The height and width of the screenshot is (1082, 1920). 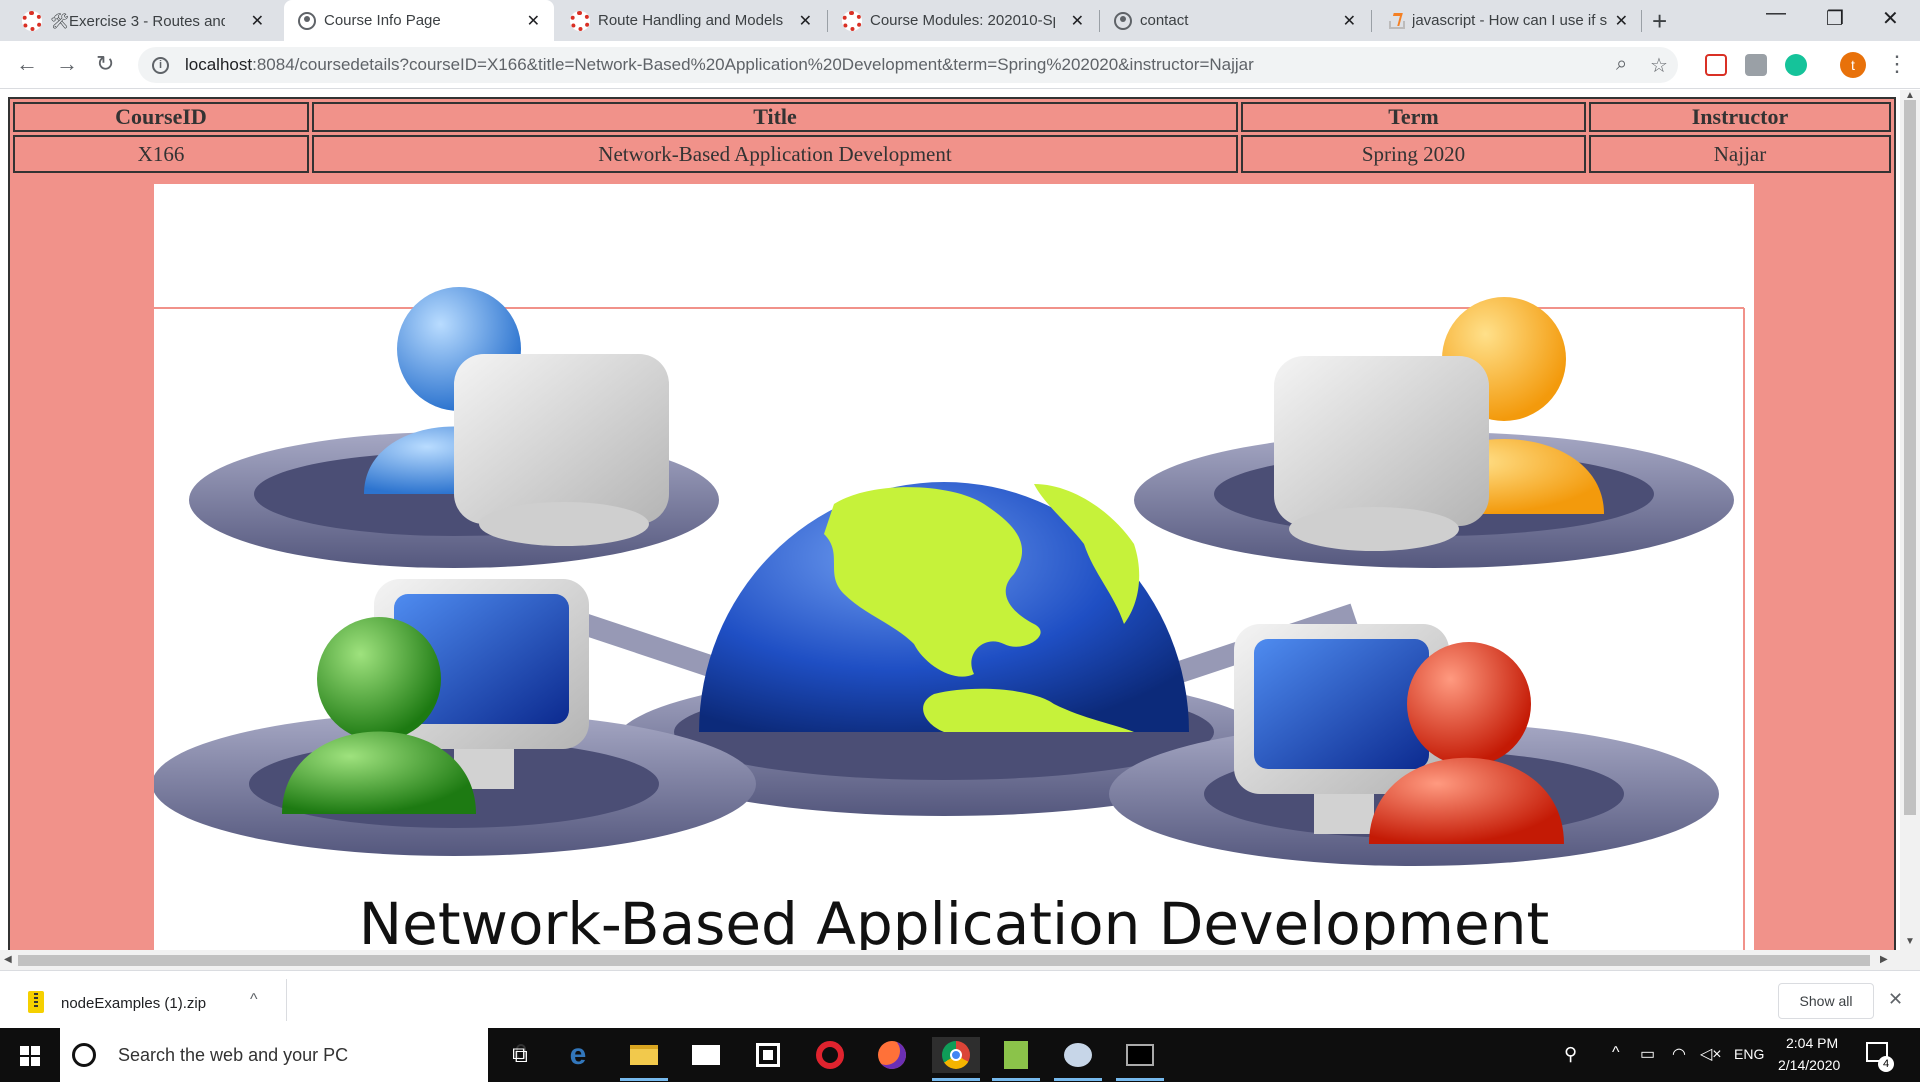 I want to click on back-arrow-icon: ←, so click(x=27, y=64).